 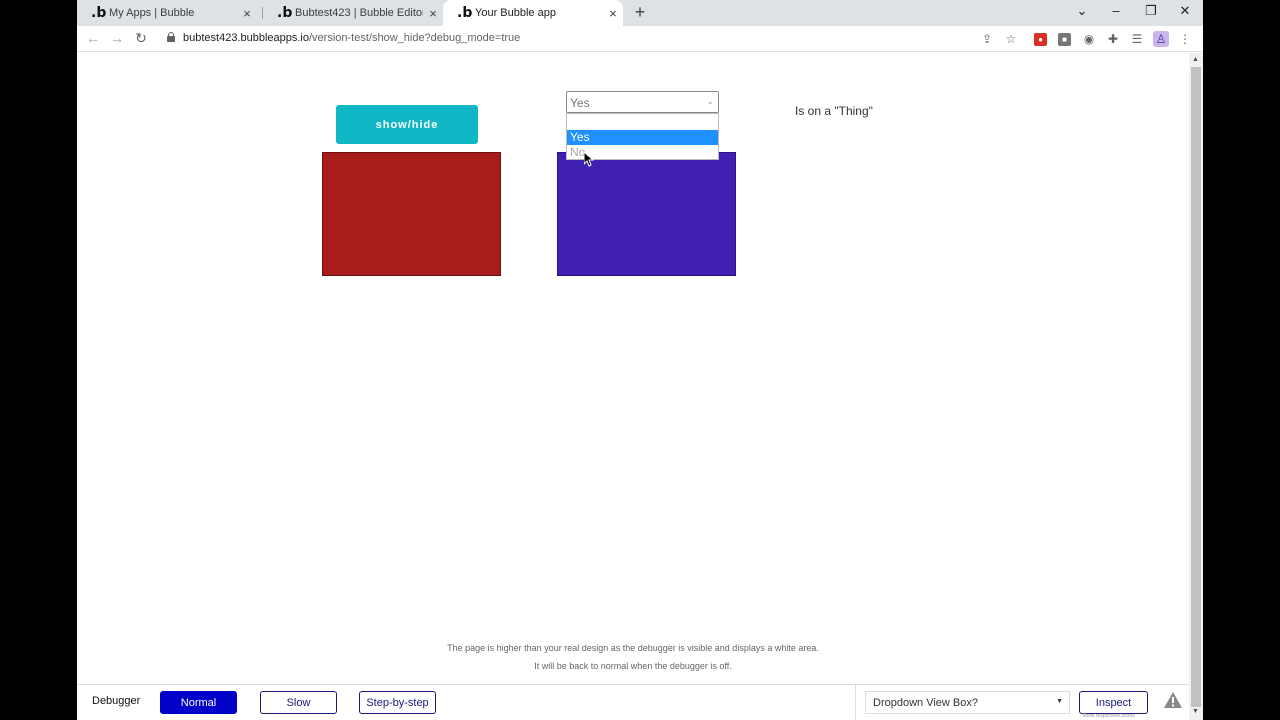 I want to click on dropdown-selected-value: Yes, so click(x=580, y=103).